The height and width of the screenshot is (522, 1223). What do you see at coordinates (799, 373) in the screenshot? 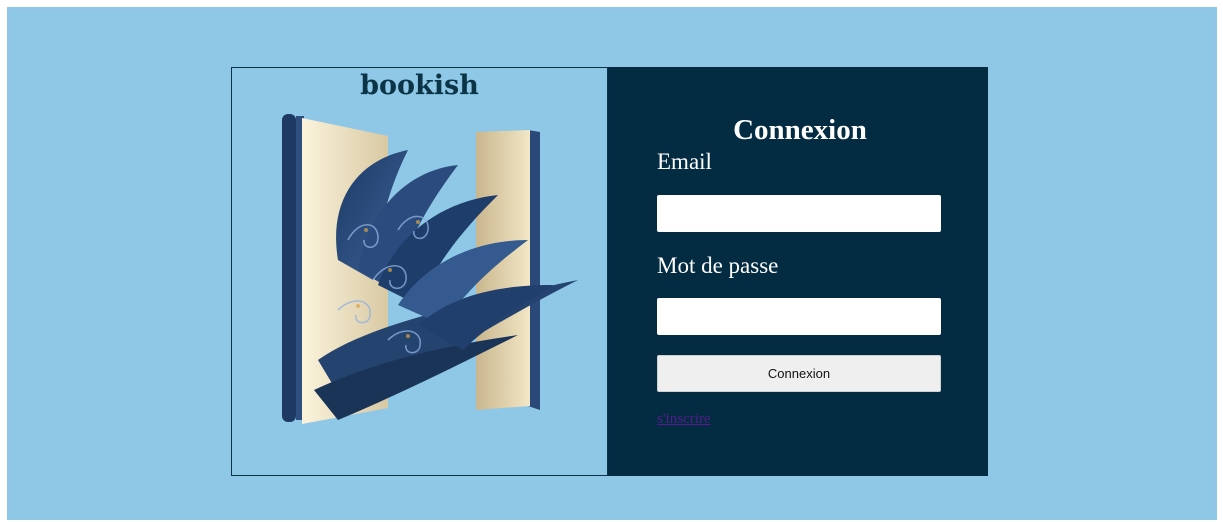
I see `login-button: Connexion` at bounding box center [799, 373].